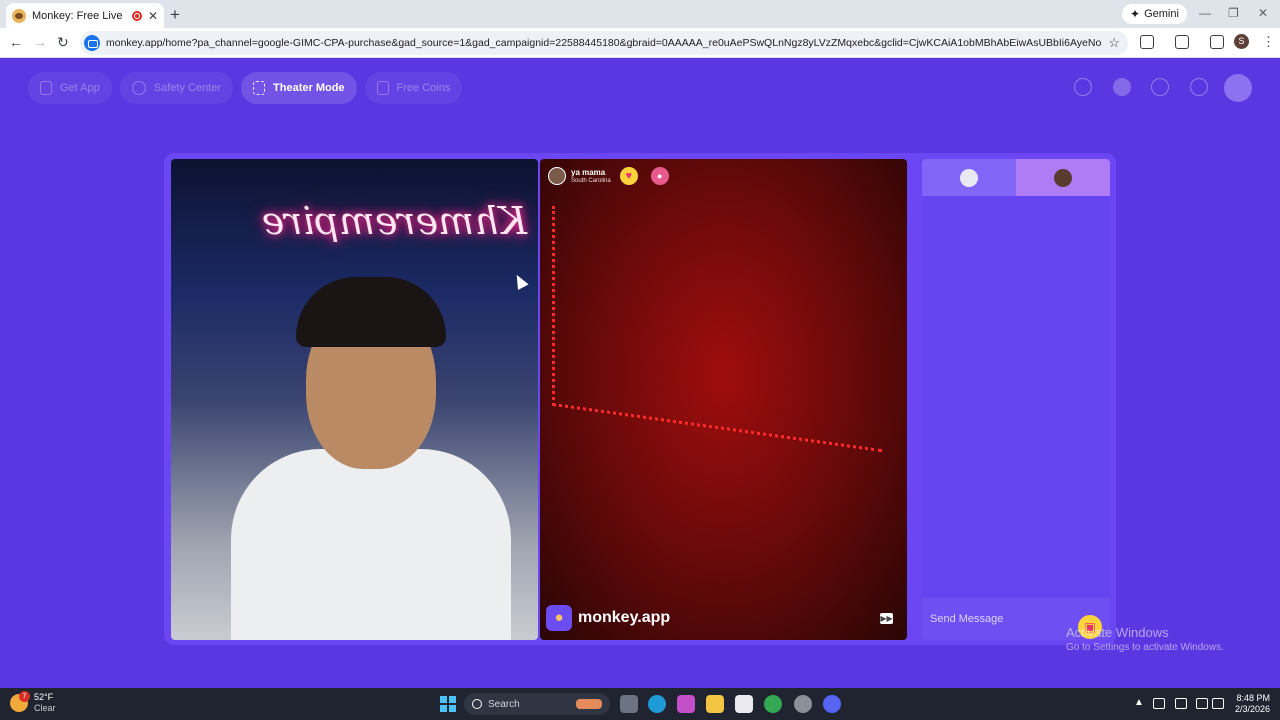 The image size is (1280, 720). I want to click on system-clock: 8:48 PM 2/3/2026, so click(1248, 704).